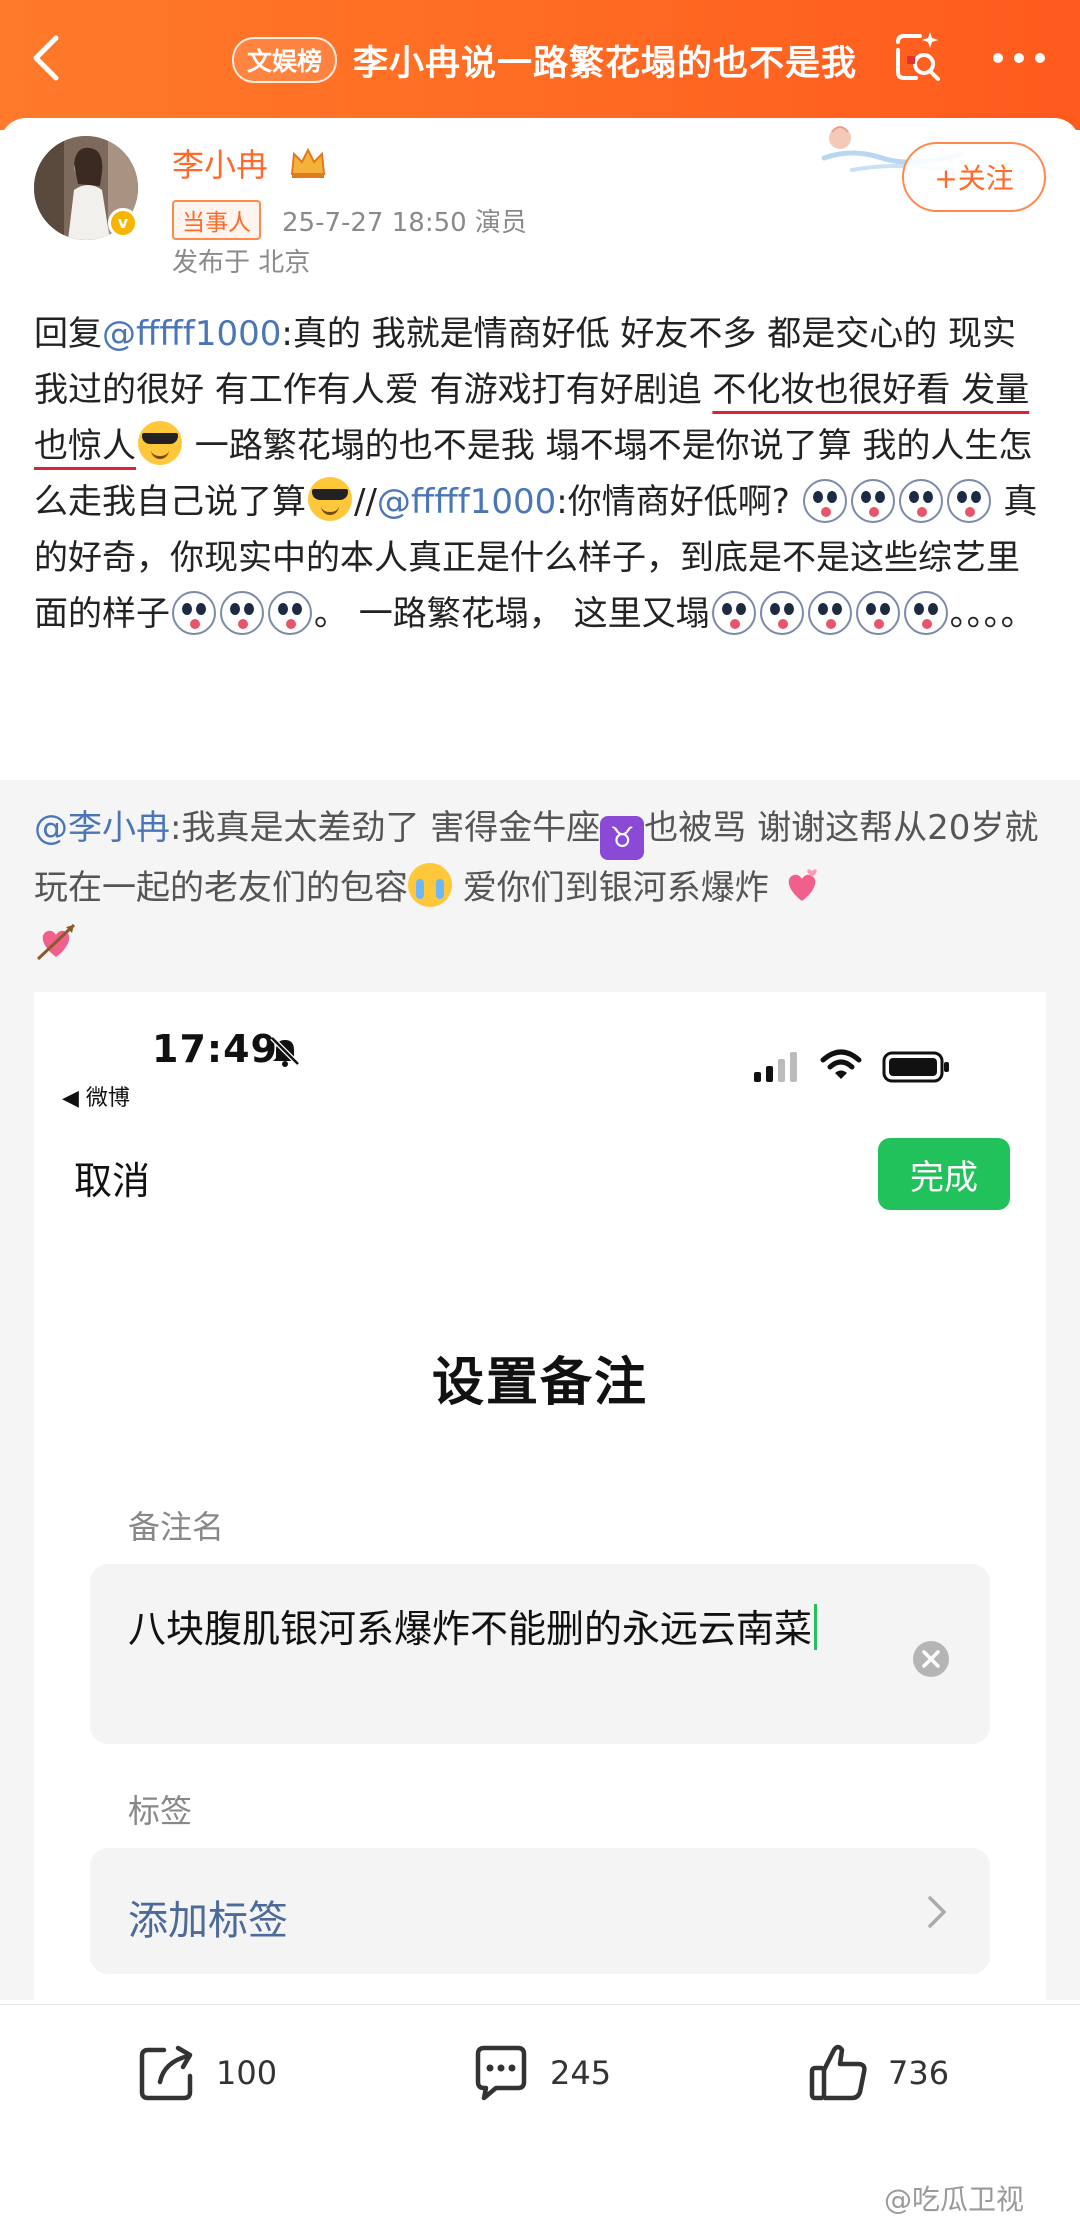 The width and height of the screenshot is (1080, 2220). I want to click on battery-icon, so click(915, 1067).